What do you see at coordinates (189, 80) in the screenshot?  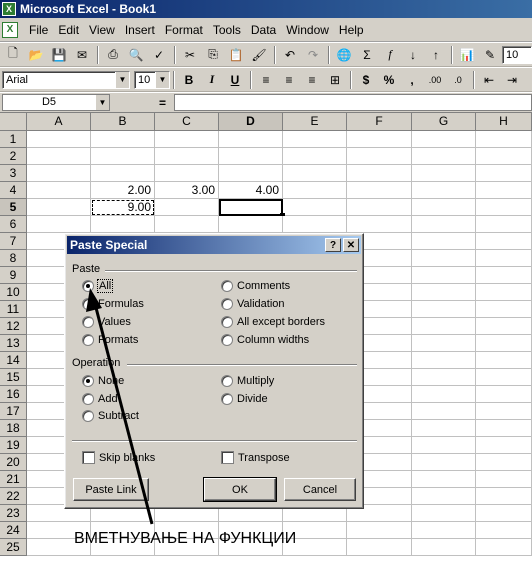 I see `bold-icon: B` at bounding box center [189, 80].